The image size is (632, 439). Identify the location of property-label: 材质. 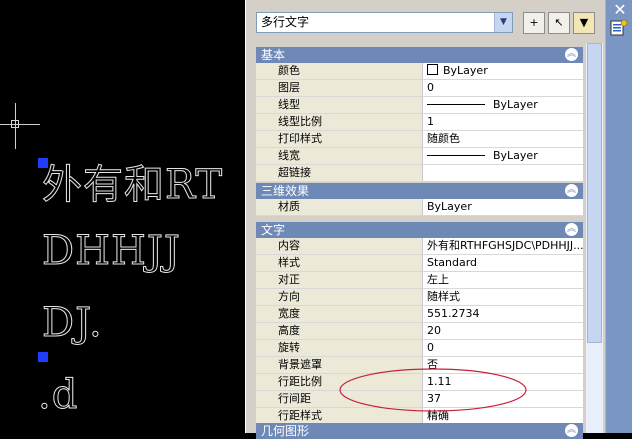
(339, 207).